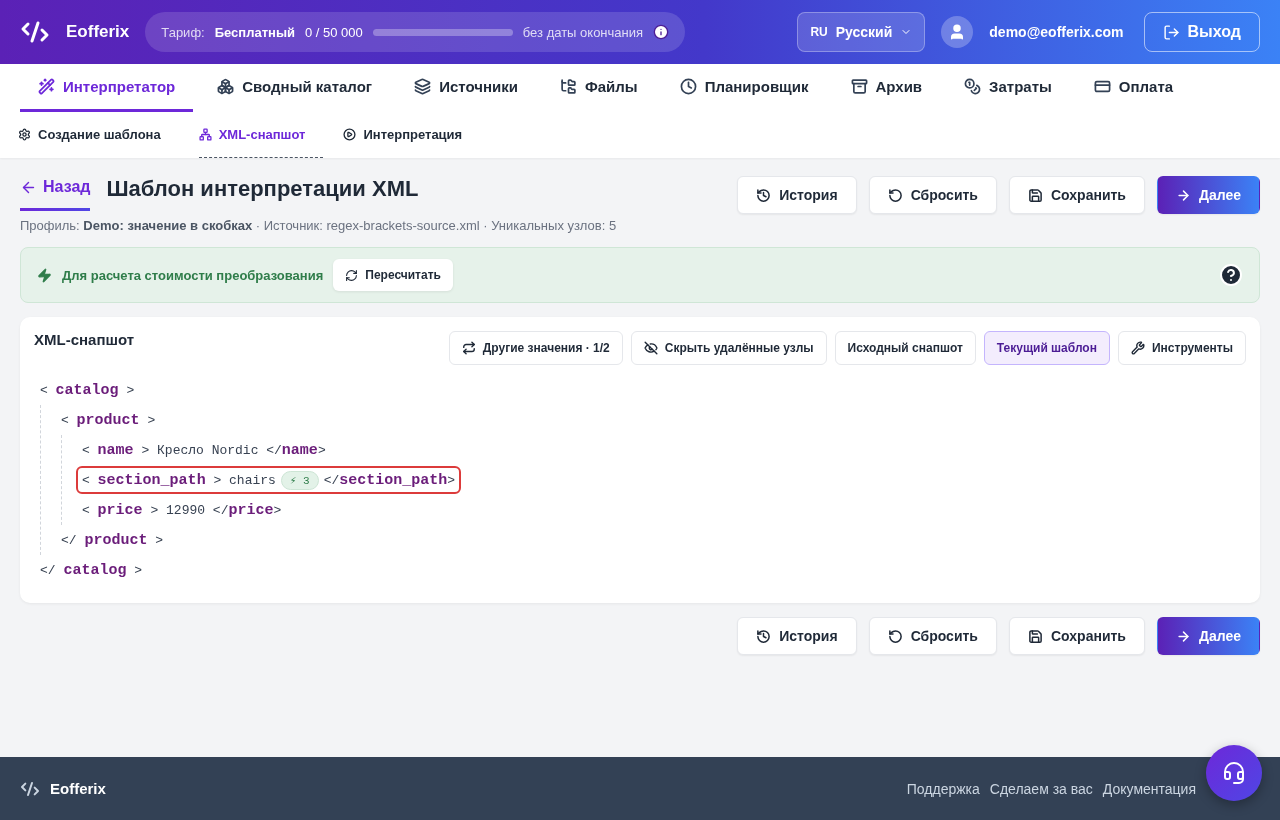  What do you see at coordinates (1201, 32) in the screenshot?
I see `logout-button: Выход` at bounding box center [1201, 32].